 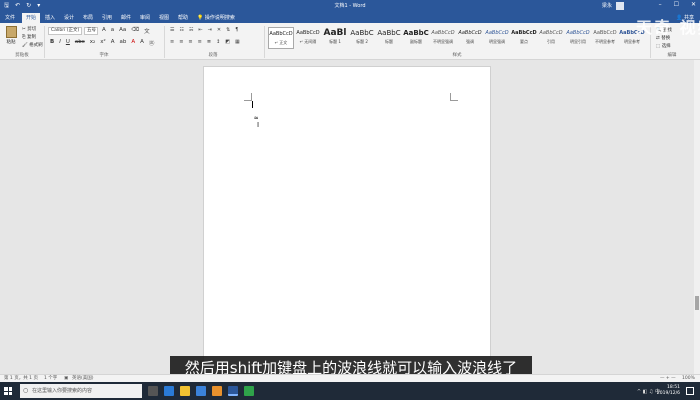 What do you see at coordinates (236, 30) in the screenshot?
I see `show-marks-icon: ¶` at bounding box center [236, 30].